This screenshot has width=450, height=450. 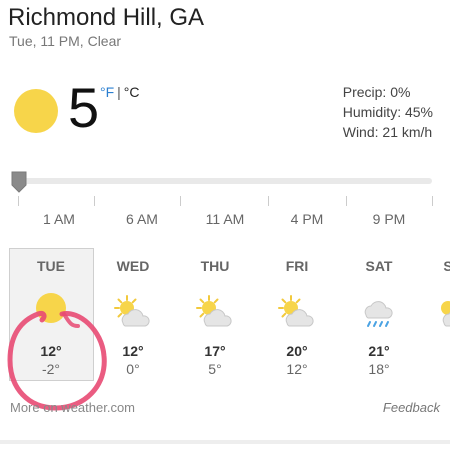 What do you see at coordinates (133, 266) in the screenshot?
I see `day-name: WED` at bounding box center [133, 266].